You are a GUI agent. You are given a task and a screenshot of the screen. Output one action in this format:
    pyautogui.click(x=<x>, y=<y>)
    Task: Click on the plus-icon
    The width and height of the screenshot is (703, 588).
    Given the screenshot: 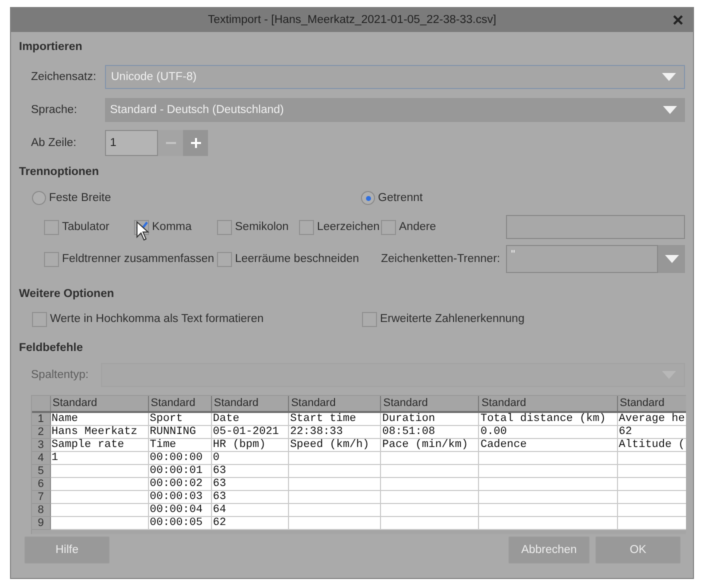 What is the action you would take?
    pyautogui.click(x=196, y=143)
    